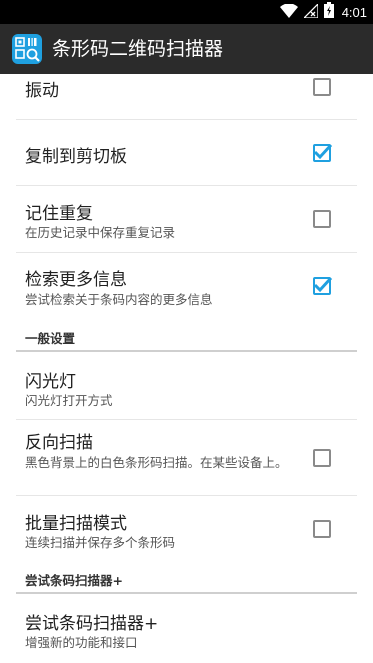 This screenshot has width=373, height=663. What do you see at coordinates (186, 286) in the screenshot?
I see `setting-retrieve-more: 检索更多信息 尝试检索关于条码内容的更多信息` at bounding box center [186, 286].